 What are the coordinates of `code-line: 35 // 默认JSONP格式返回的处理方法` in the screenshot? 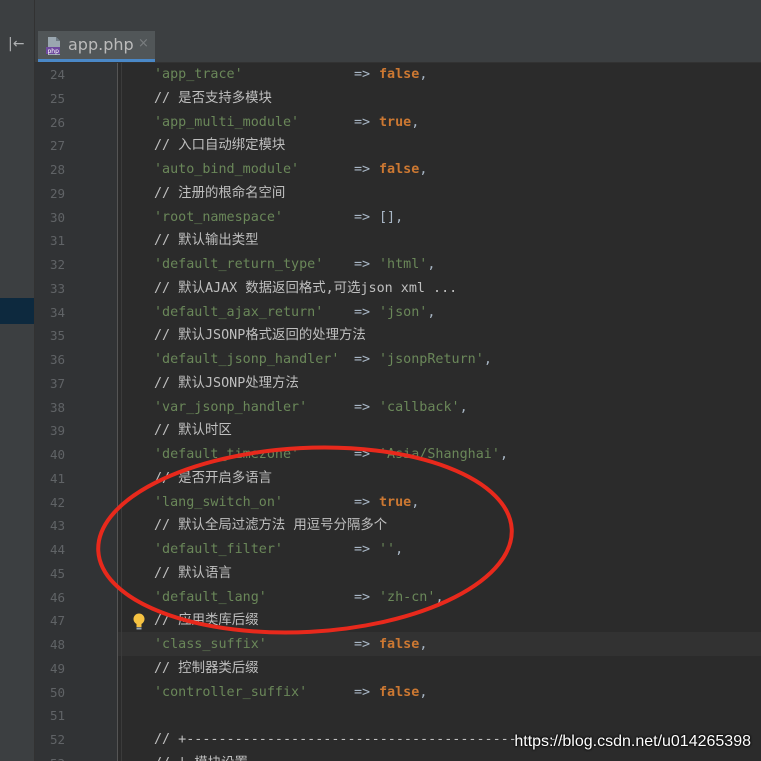 It's located at (380, 336).